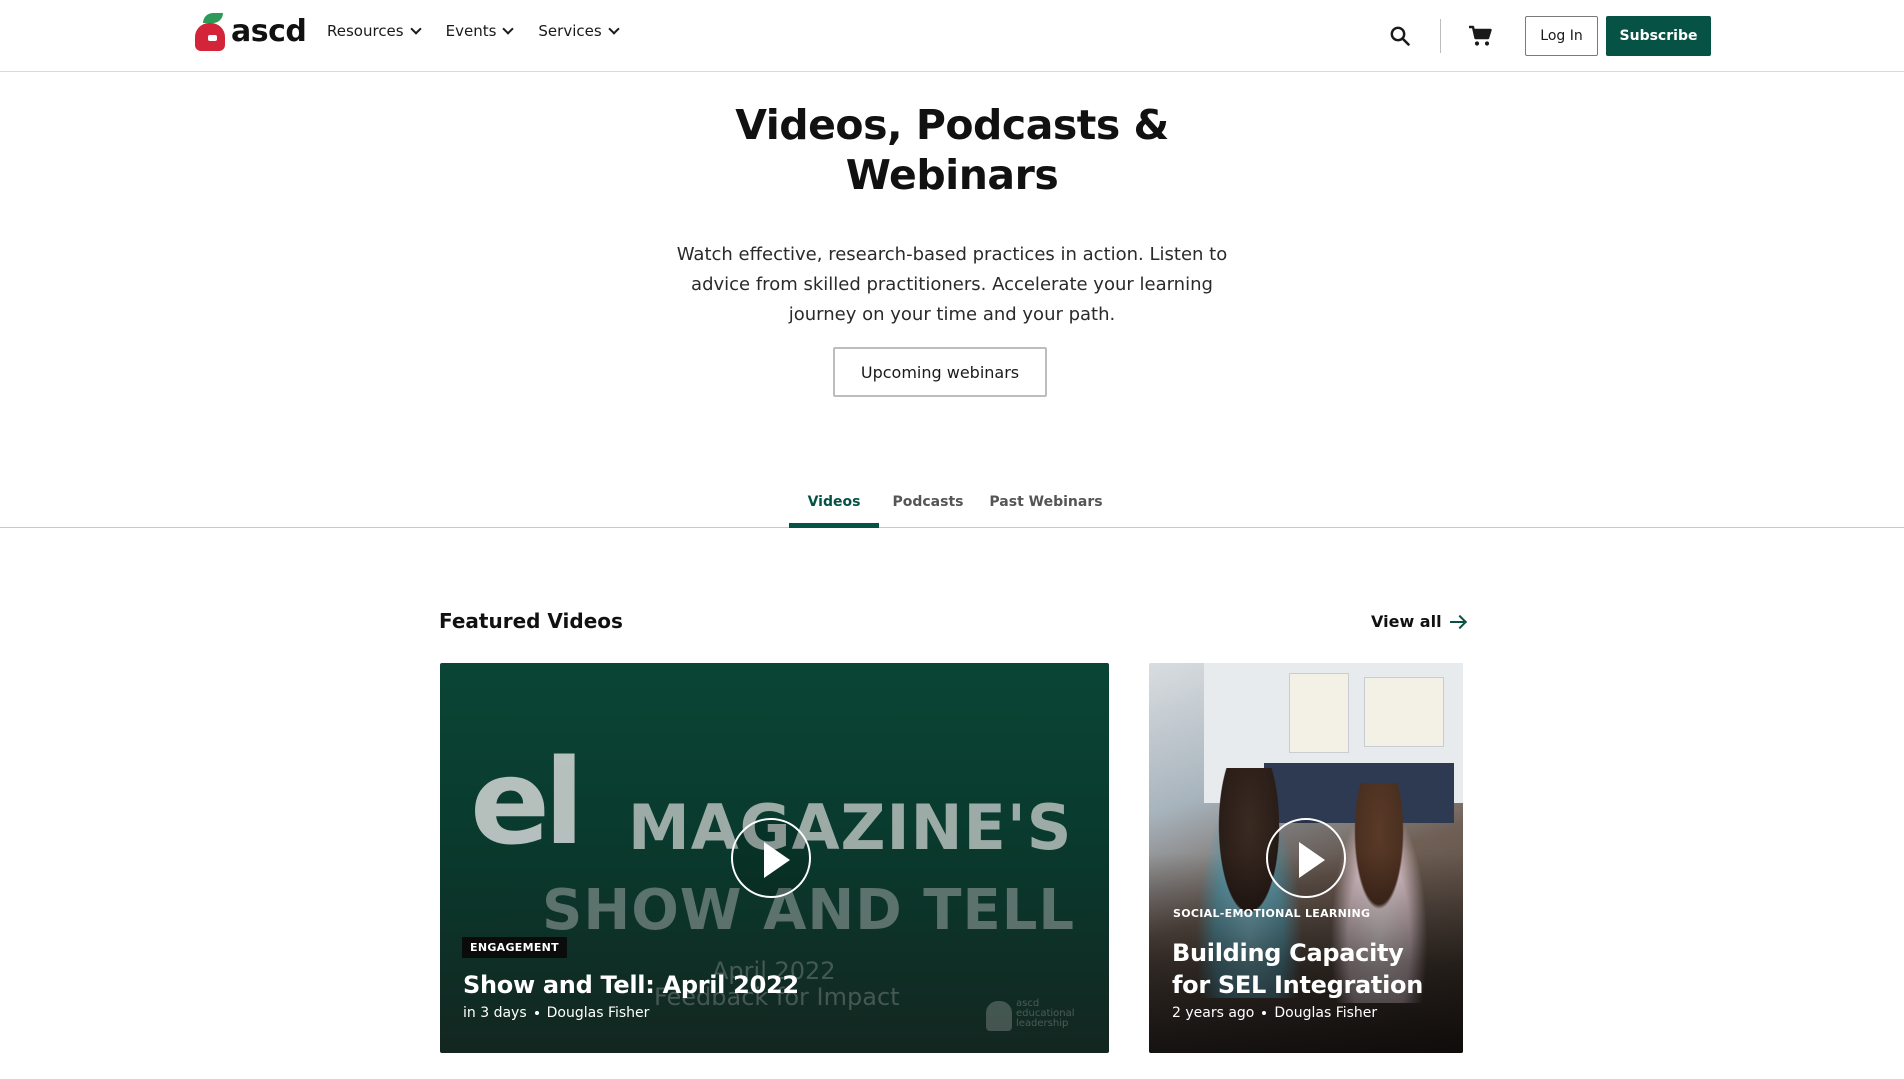 The width and height of the screenshot is (1904, 1079). I want to click on category-badge: ENGAGEMENT, so click(514, 947).